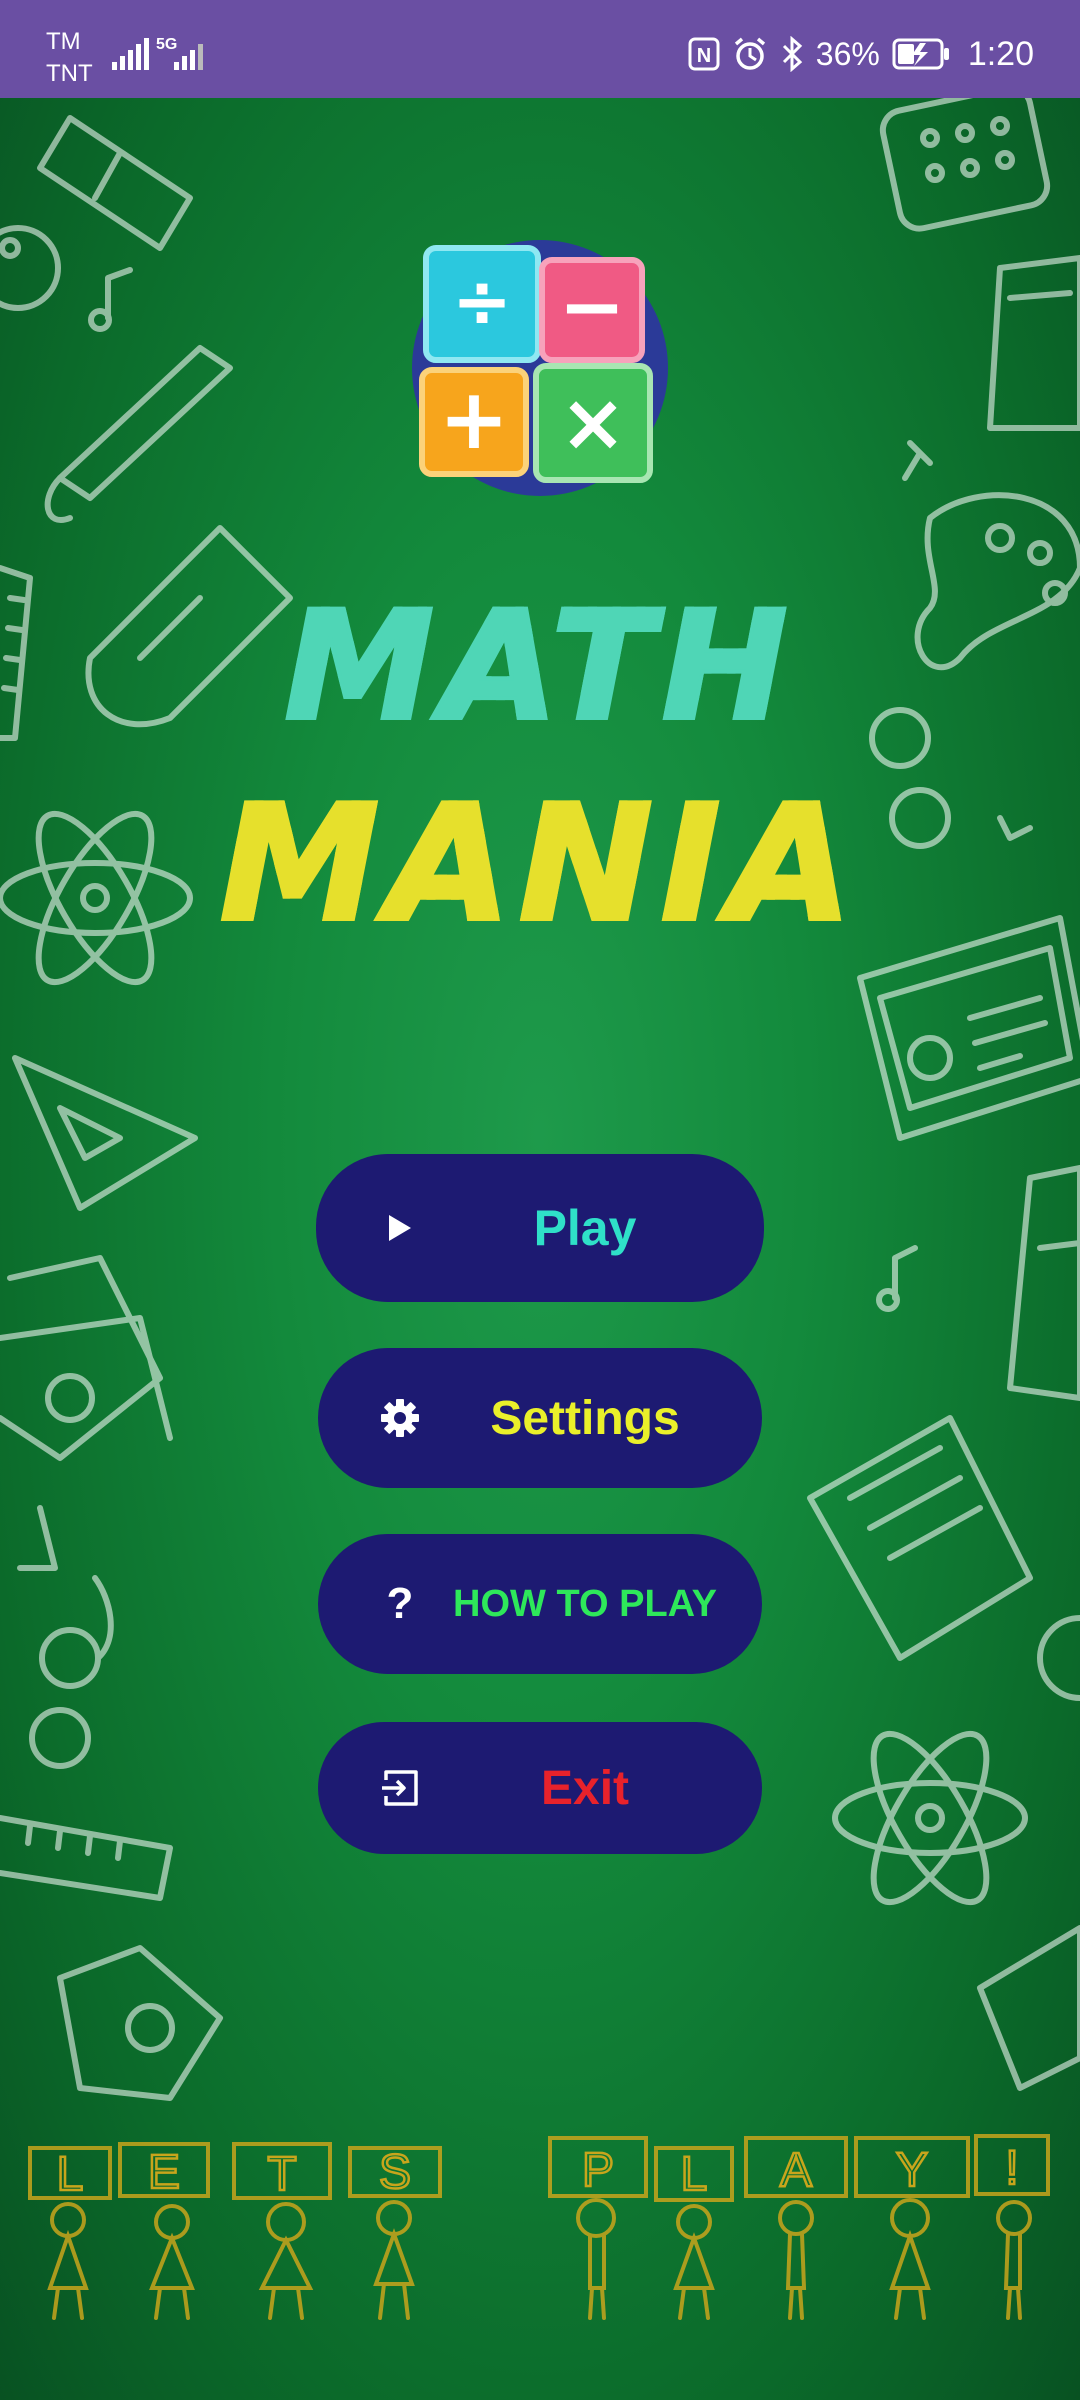 The image size is (1080, 2400). I want to click on play-button: Play, so click(540, 1228).